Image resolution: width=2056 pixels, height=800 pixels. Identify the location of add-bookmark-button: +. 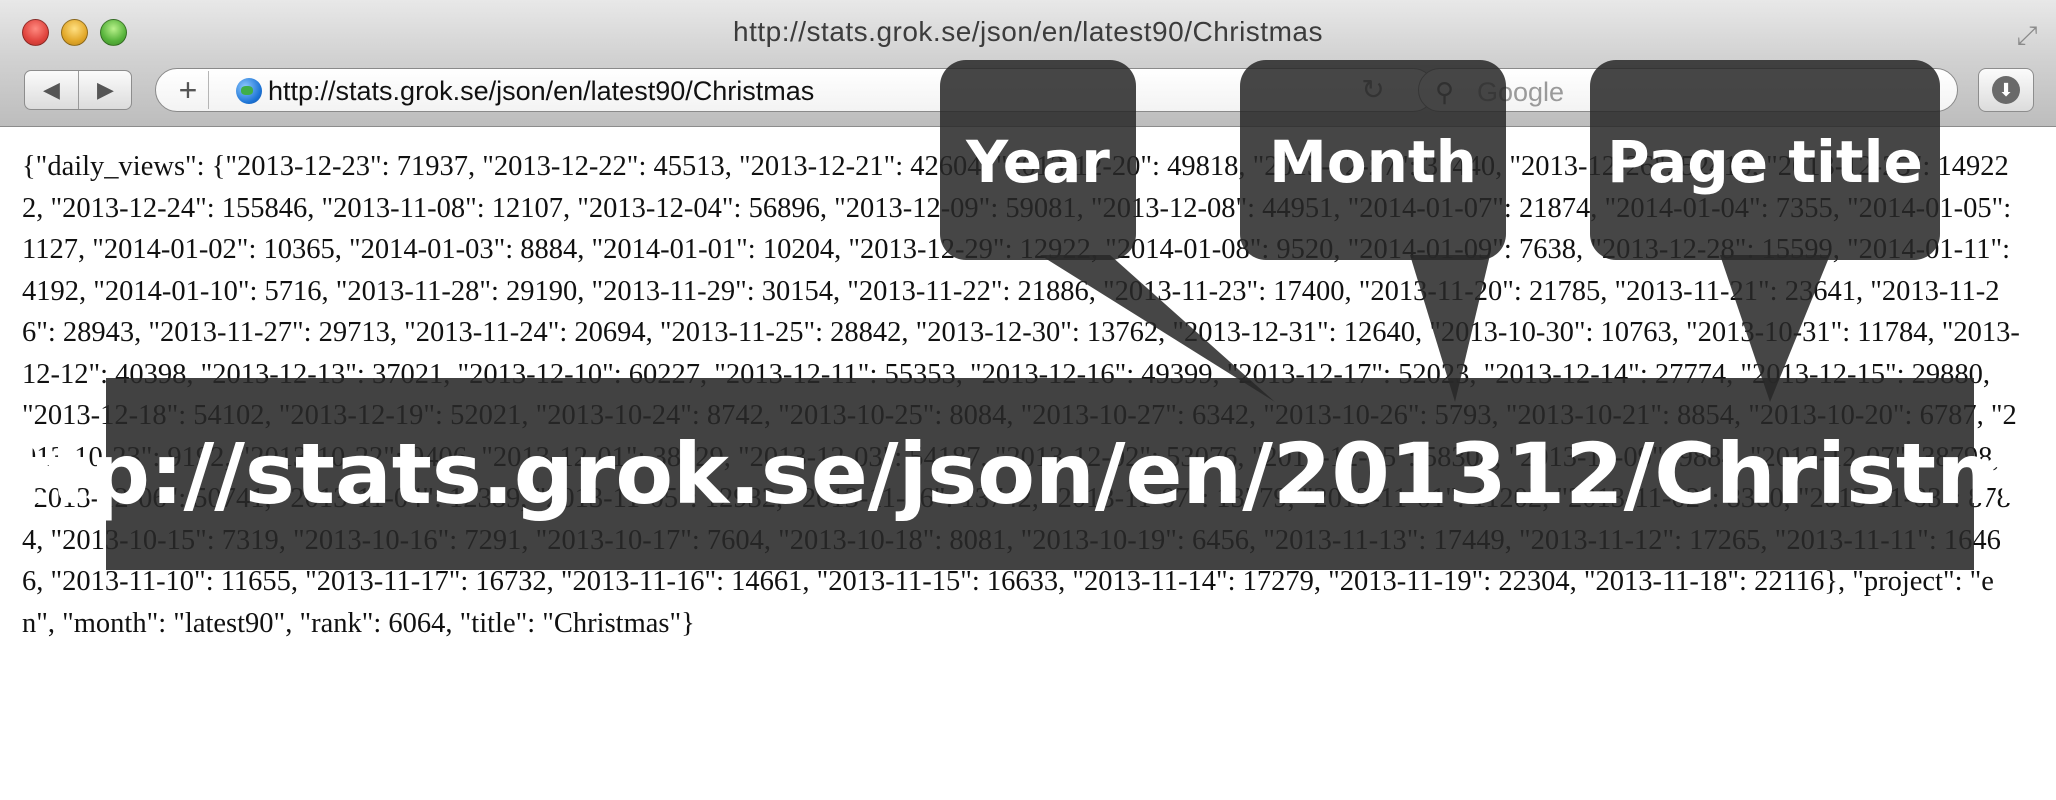
(188, 90).